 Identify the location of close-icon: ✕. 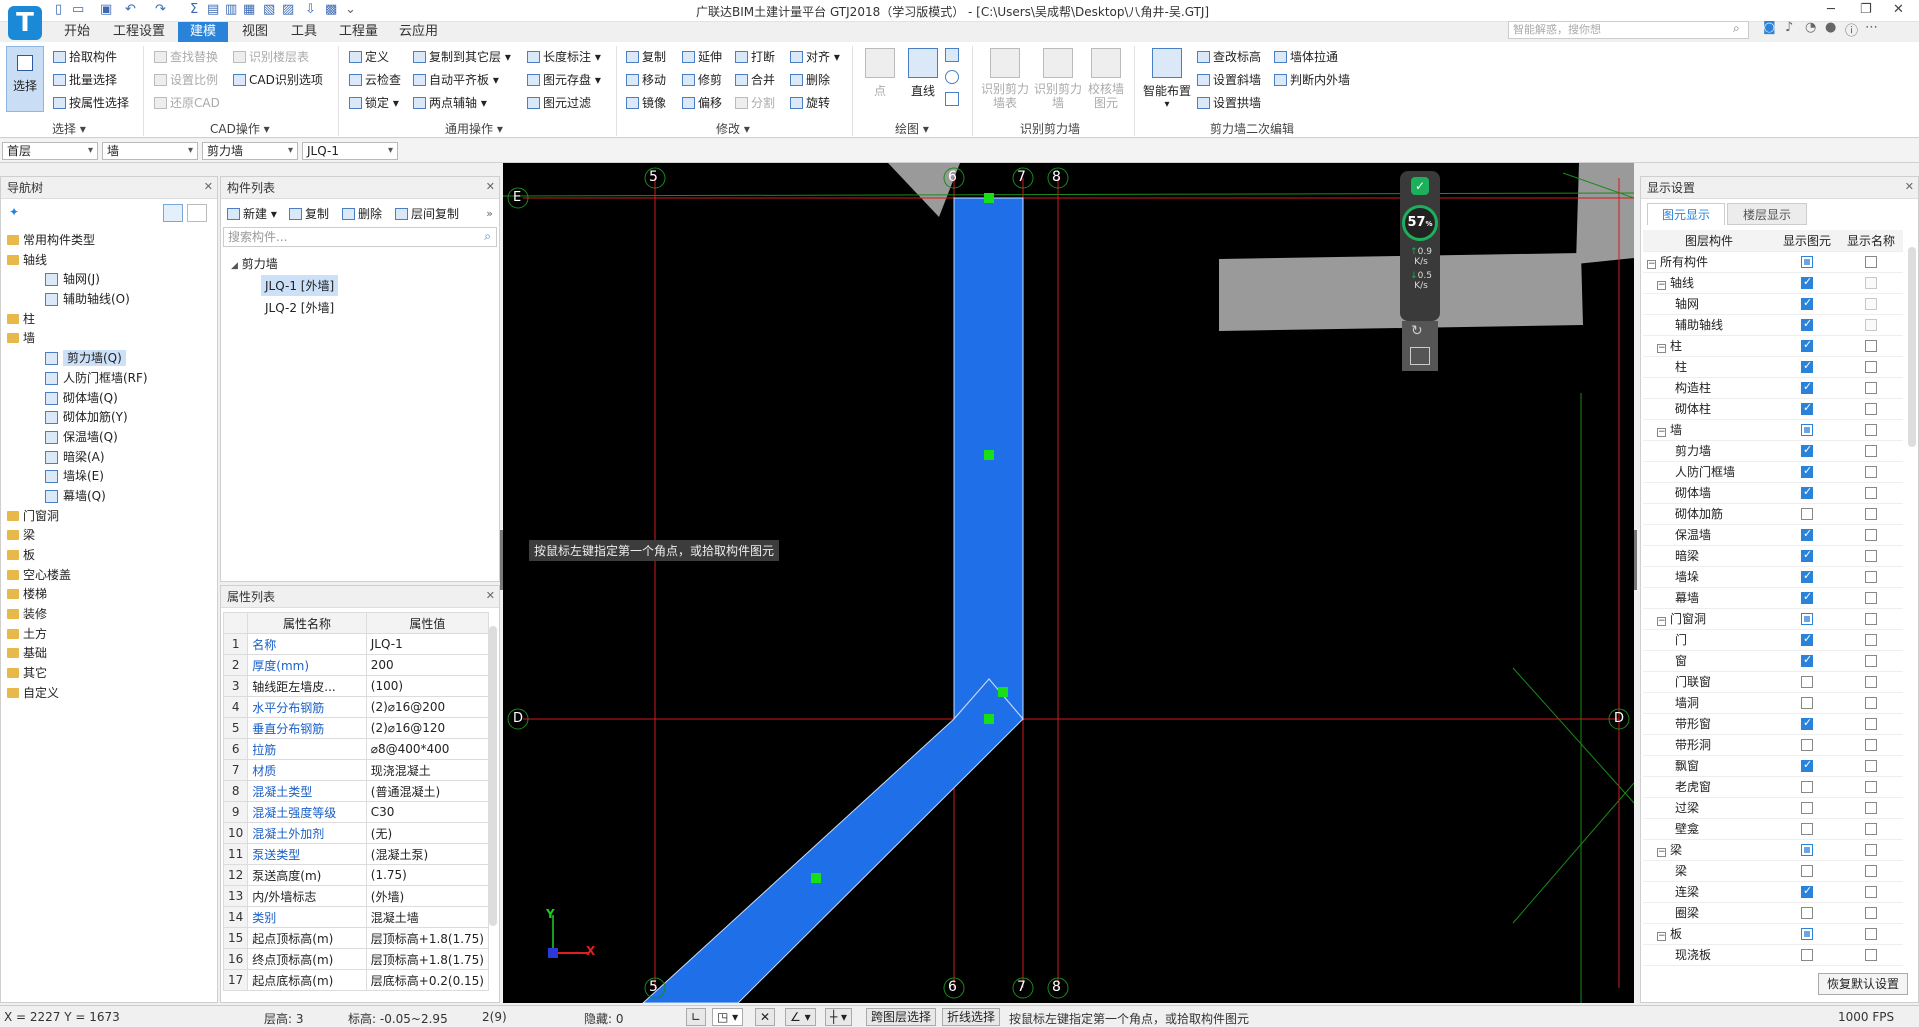
(1909, 186).